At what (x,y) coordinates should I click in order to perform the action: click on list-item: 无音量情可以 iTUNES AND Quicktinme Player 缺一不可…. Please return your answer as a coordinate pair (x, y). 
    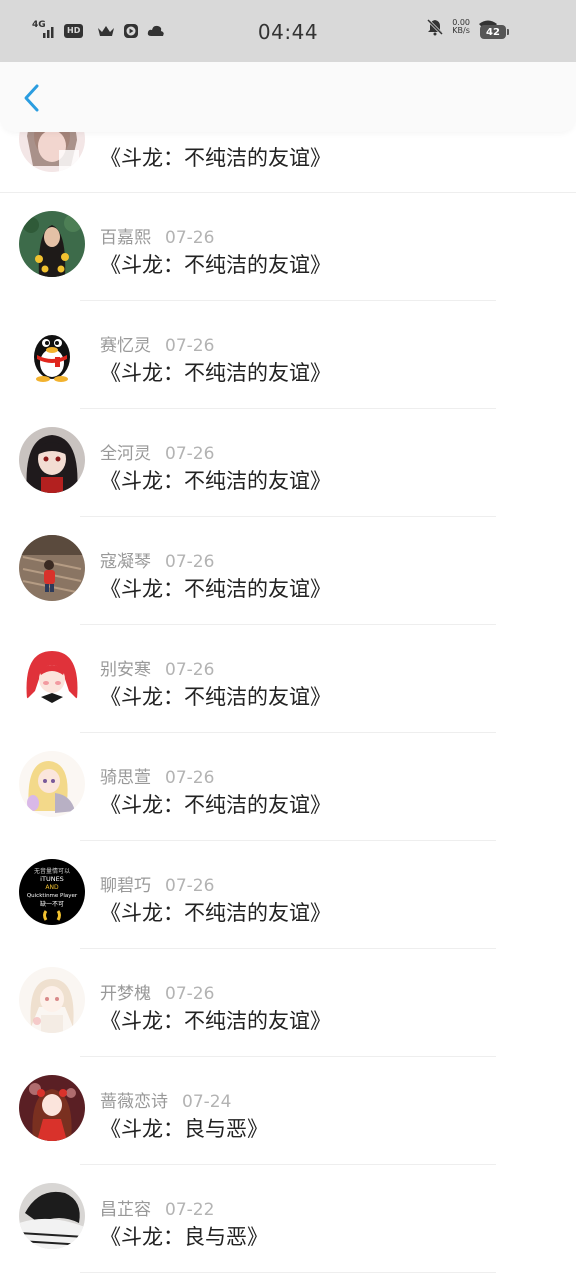
    Looking at the image, I should click on (288, 895).